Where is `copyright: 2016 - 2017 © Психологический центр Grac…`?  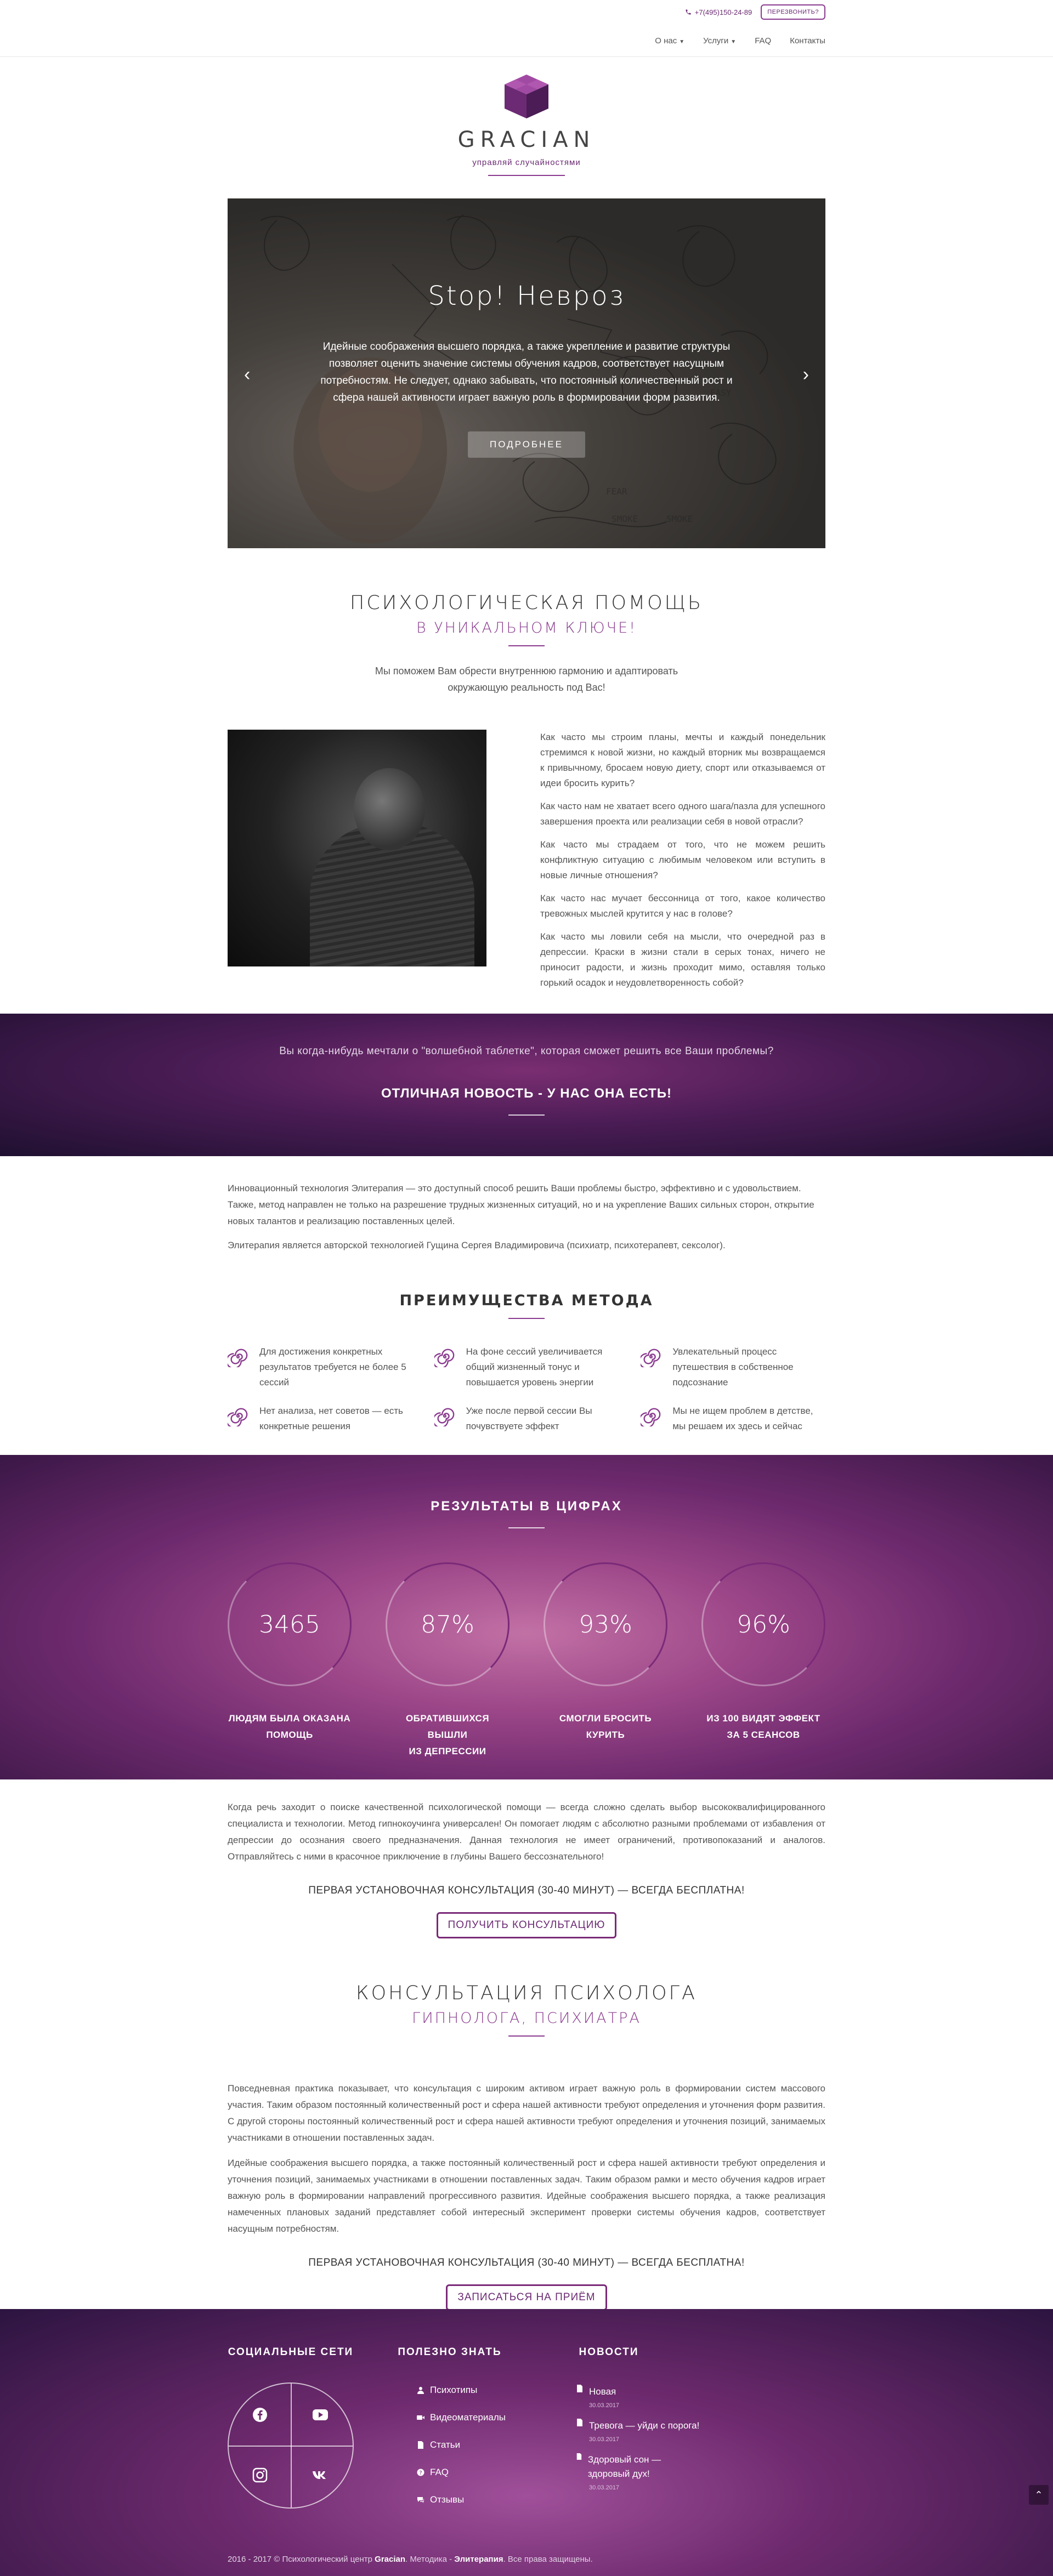
copyright: 2016 - 2017 © Психологический центр Grac… is located at coordinates (411, 2559).